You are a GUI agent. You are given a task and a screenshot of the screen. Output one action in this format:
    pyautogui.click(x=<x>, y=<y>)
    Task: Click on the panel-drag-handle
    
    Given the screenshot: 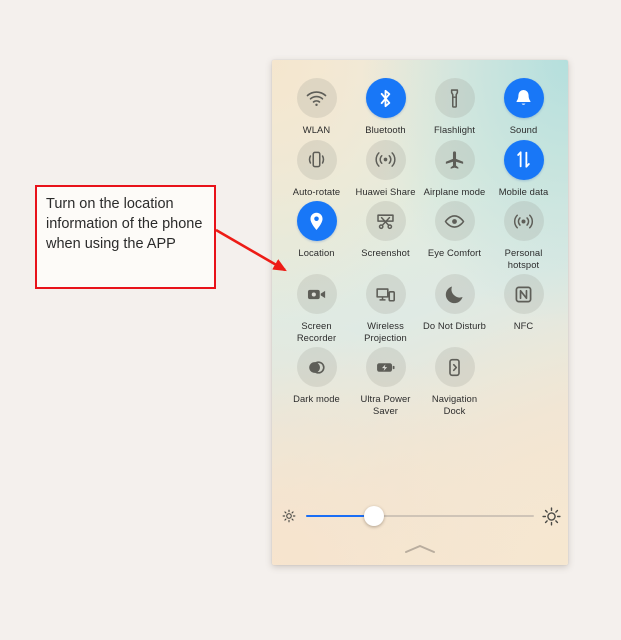 What is the action you would take?
    pyautogui.click(x=420, y=549)
    